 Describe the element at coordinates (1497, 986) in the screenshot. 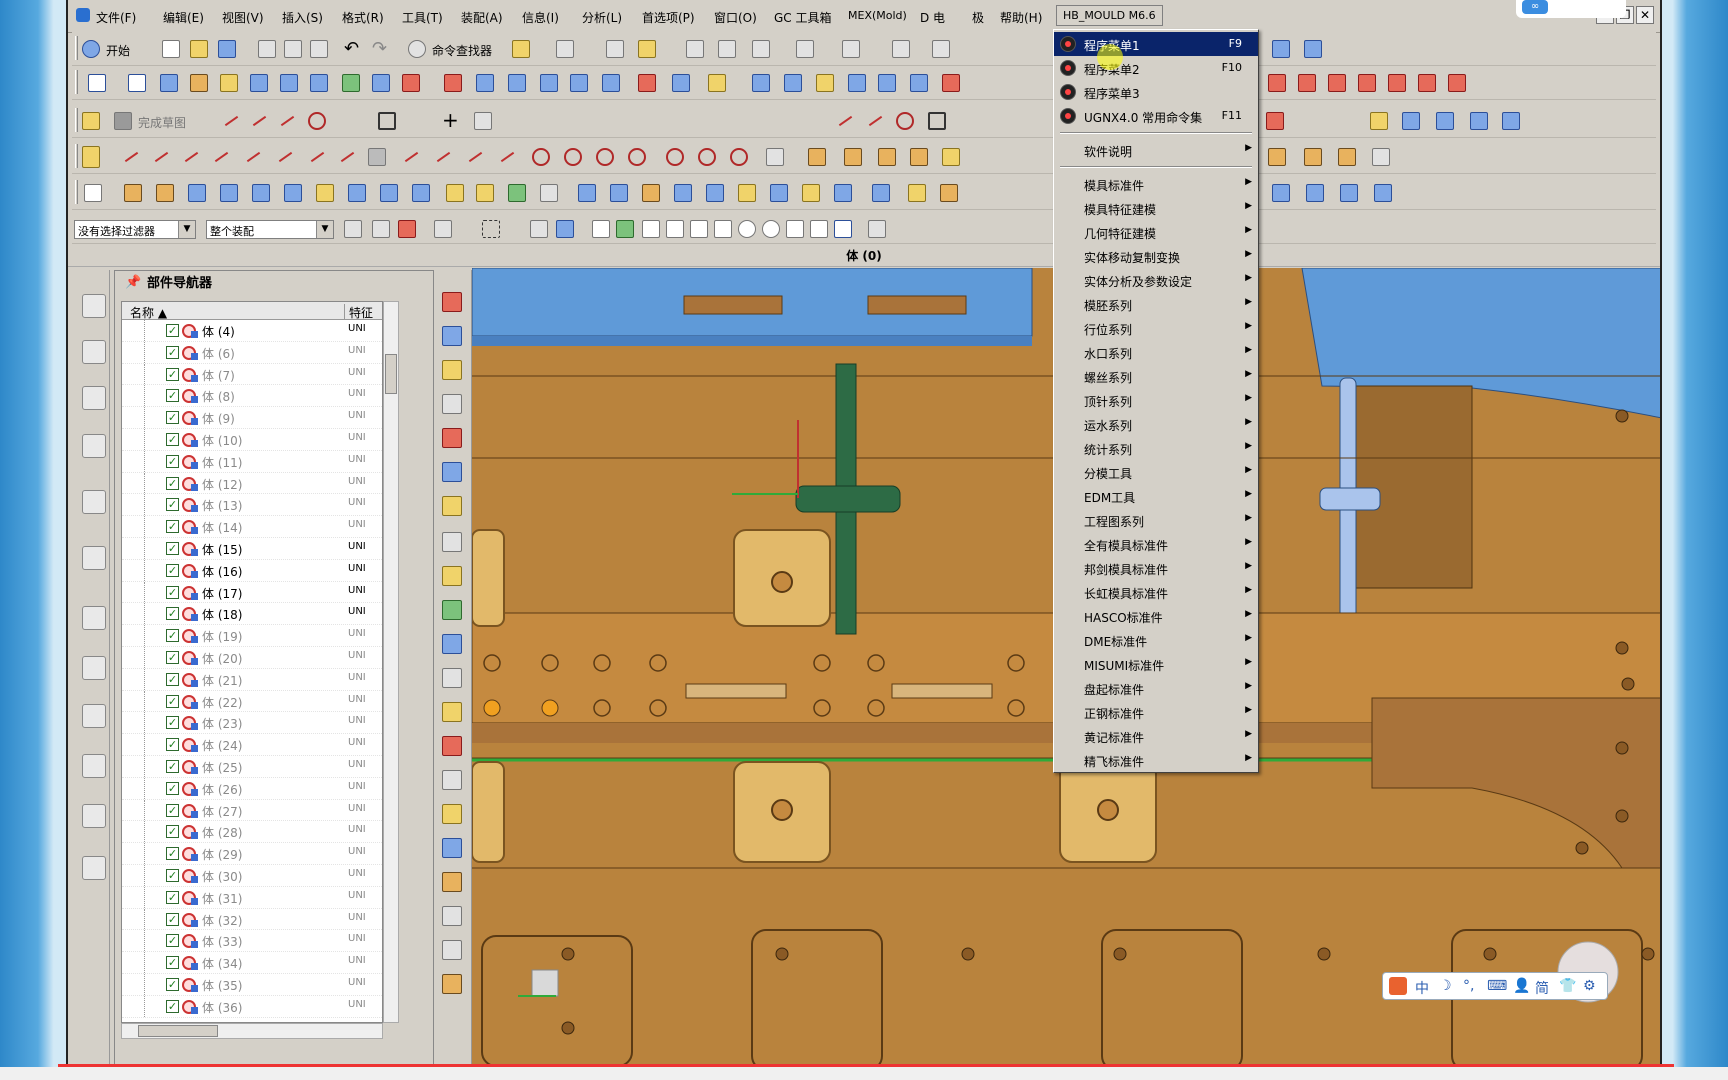

I see `keyboard-icon: ⌨` at that location.